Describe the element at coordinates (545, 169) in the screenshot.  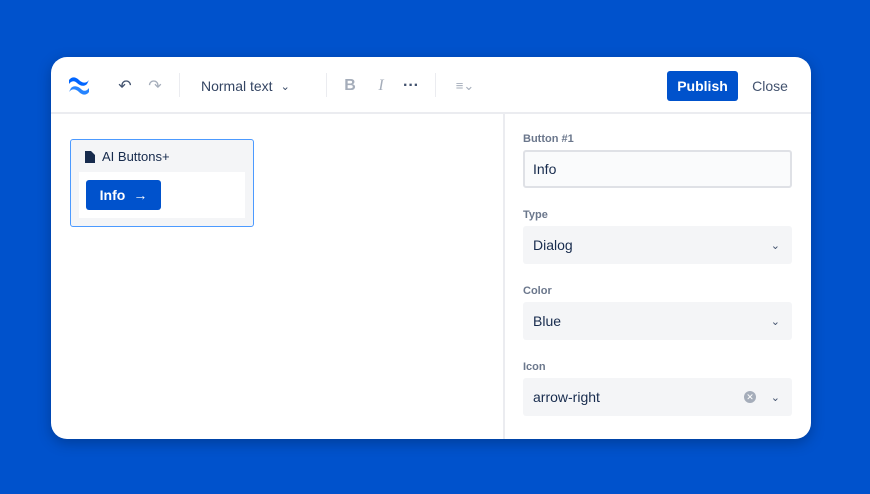
I see `button-text-value: Info` at that location.